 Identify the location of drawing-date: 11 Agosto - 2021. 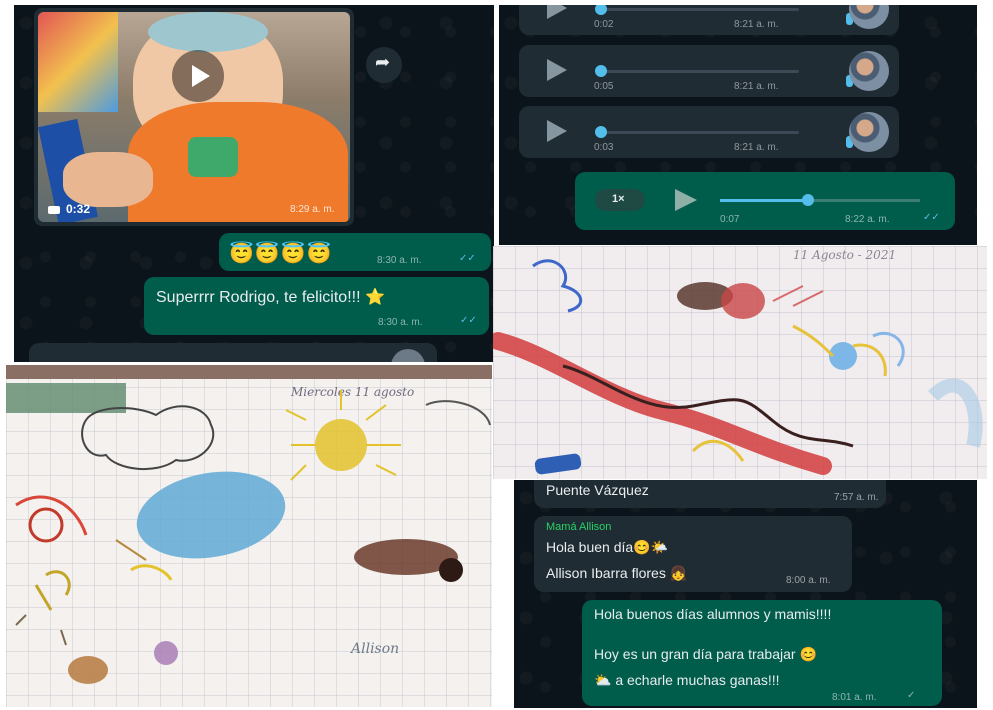
(845, 255).